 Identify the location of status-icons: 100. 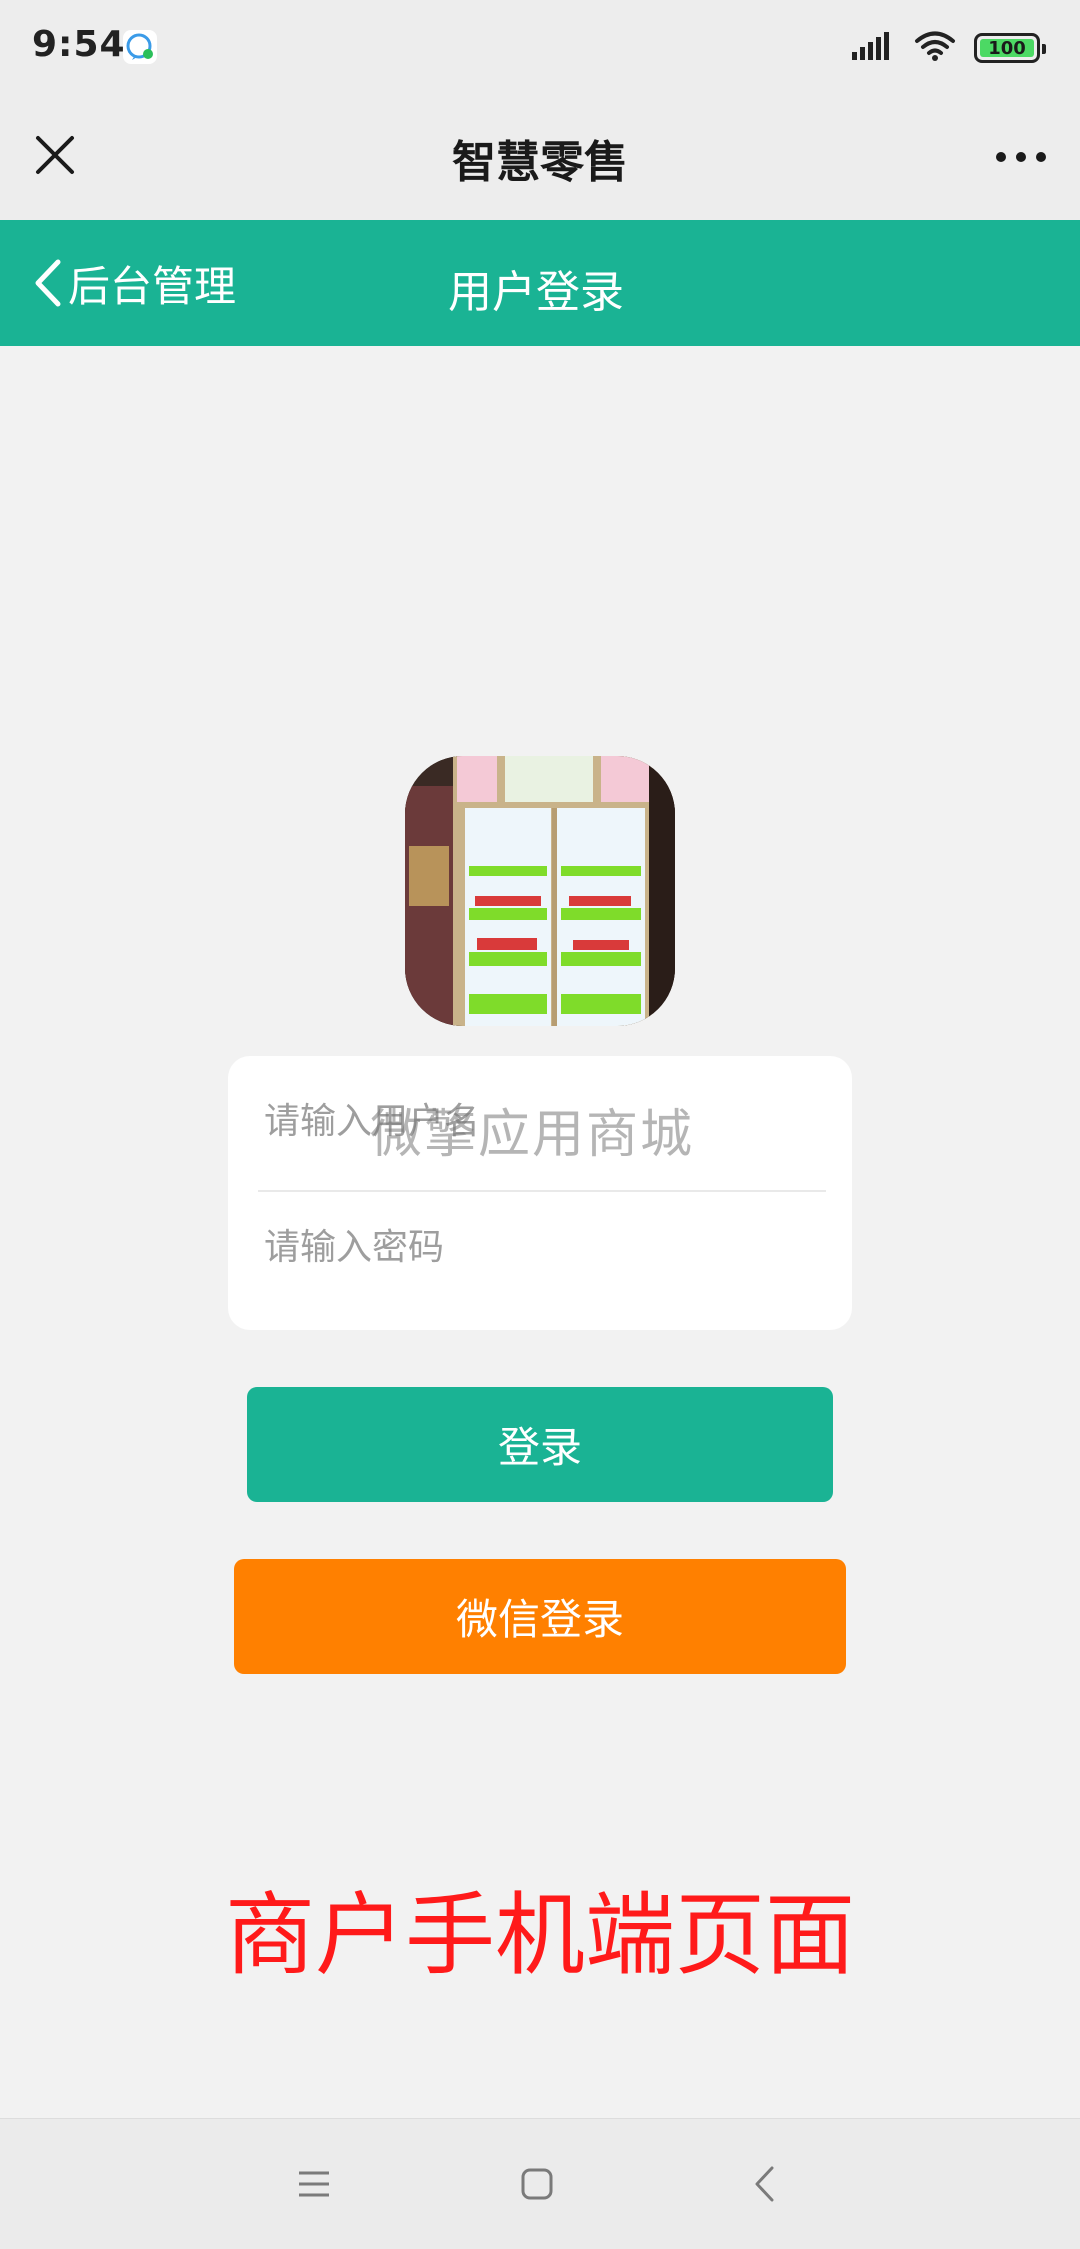
(949, 48).